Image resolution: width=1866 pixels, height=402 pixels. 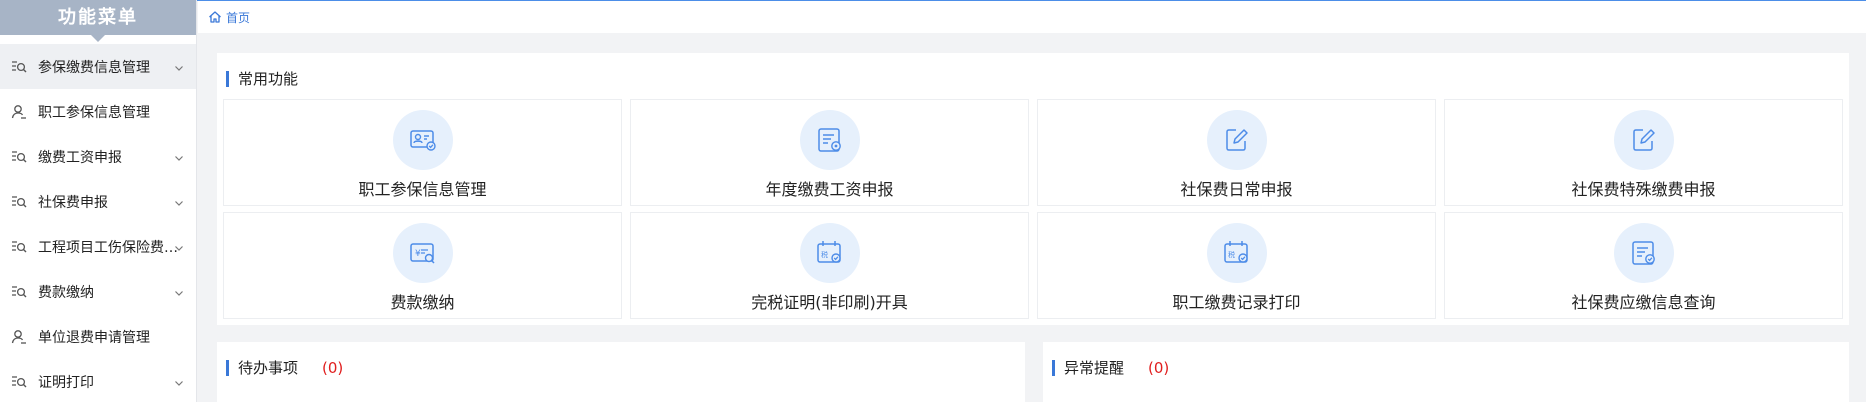 I want to click on sidebar-item-label: 单位退费申请管理, so click(x=94, y=337).